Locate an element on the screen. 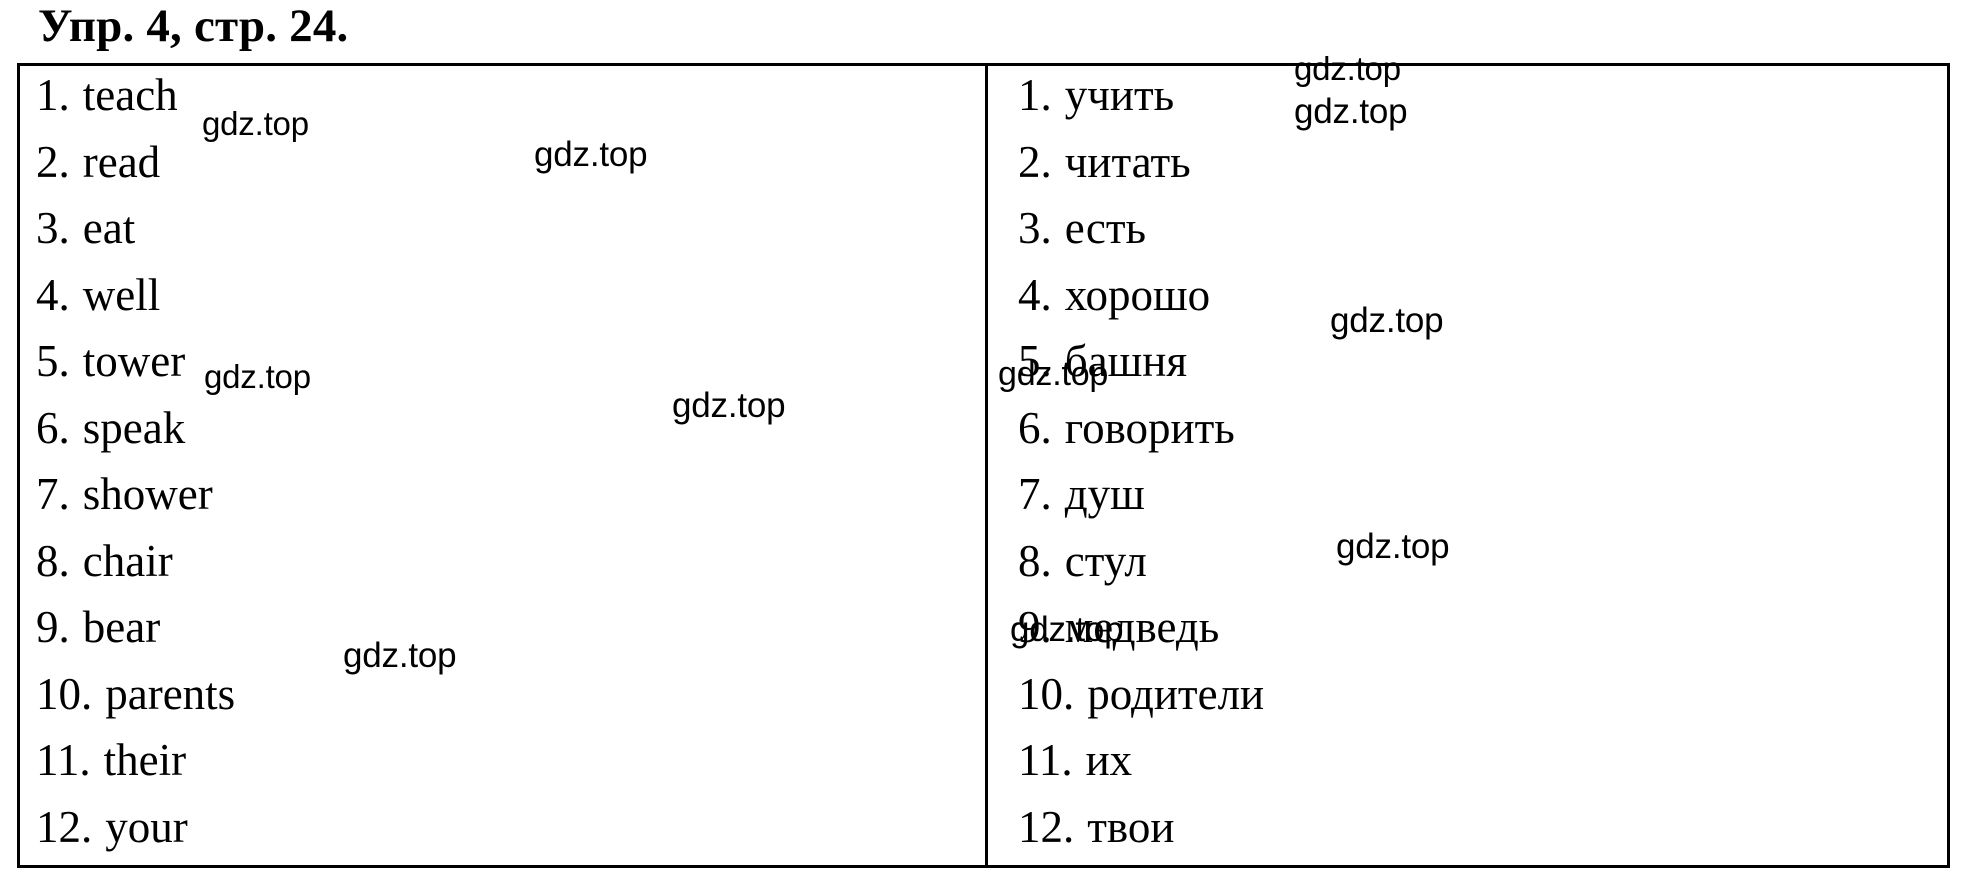  word-text: shower is located at coordinates (147, 494).